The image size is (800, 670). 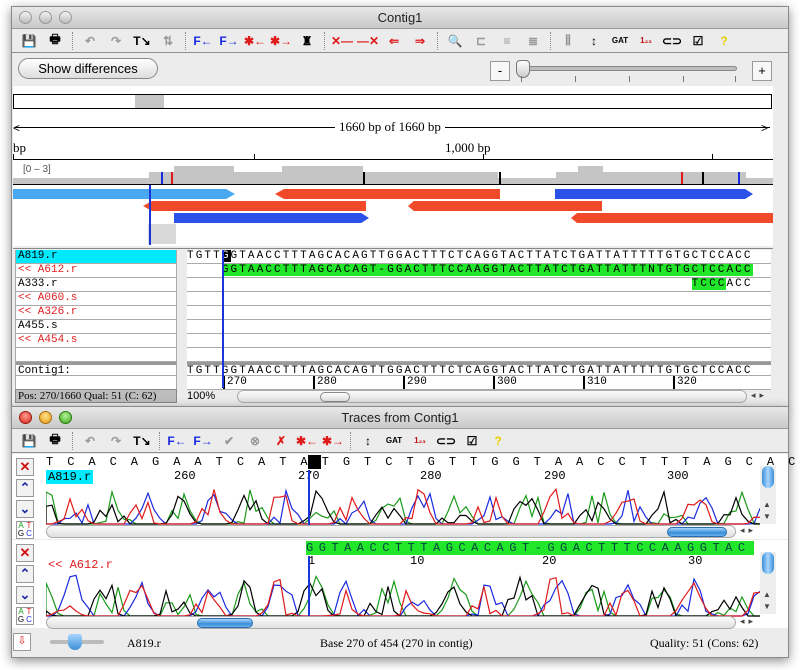 What do you see at coordinates (762, 71) in the screenshot?
I see `zoom-in-button: +` at bounding box center [762, 71].